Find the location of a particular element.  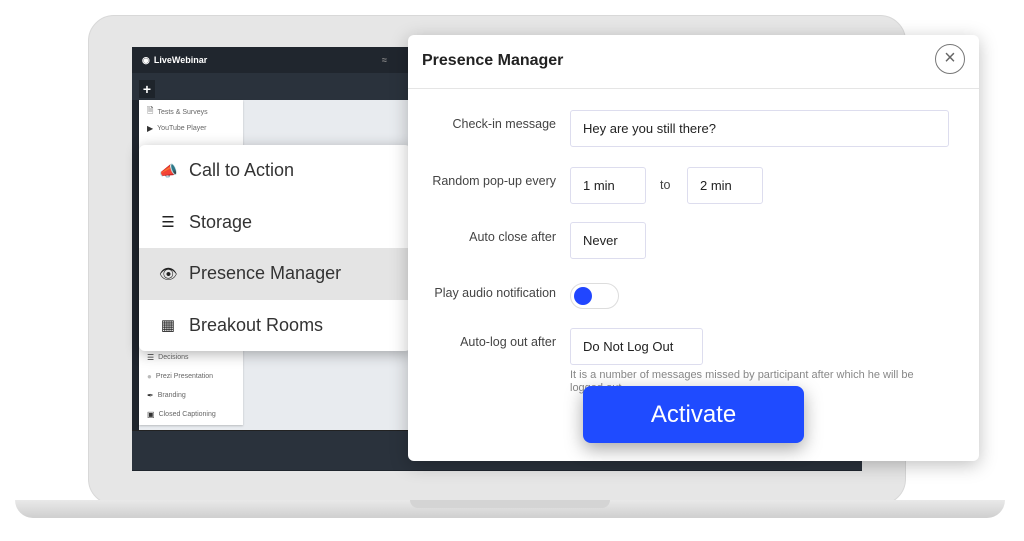

brush-icon: ✒ is located at coordinates (150, 395).